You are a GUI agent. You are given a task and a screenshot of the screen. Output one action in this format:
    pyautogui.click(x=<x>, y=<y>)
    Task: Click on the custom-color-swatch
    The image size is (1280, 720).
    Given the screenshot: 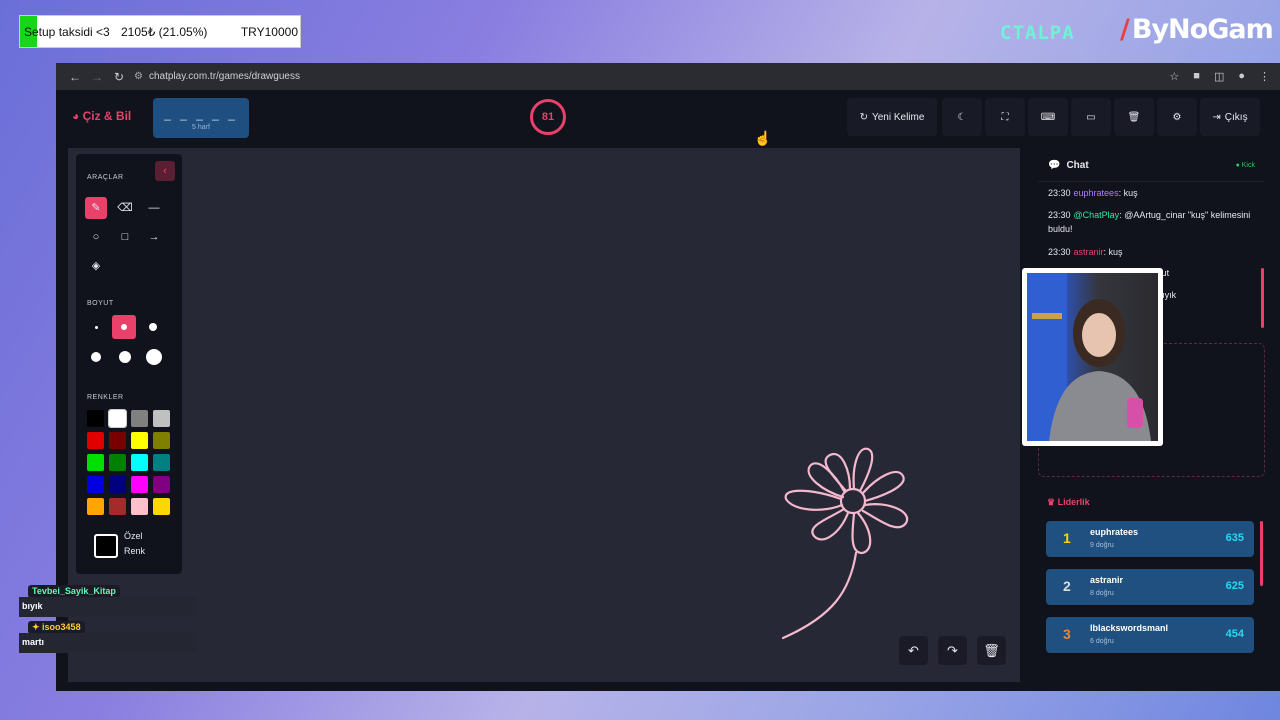 What is the action you would take?
    pyautogui.click(x=106, y=546)
    